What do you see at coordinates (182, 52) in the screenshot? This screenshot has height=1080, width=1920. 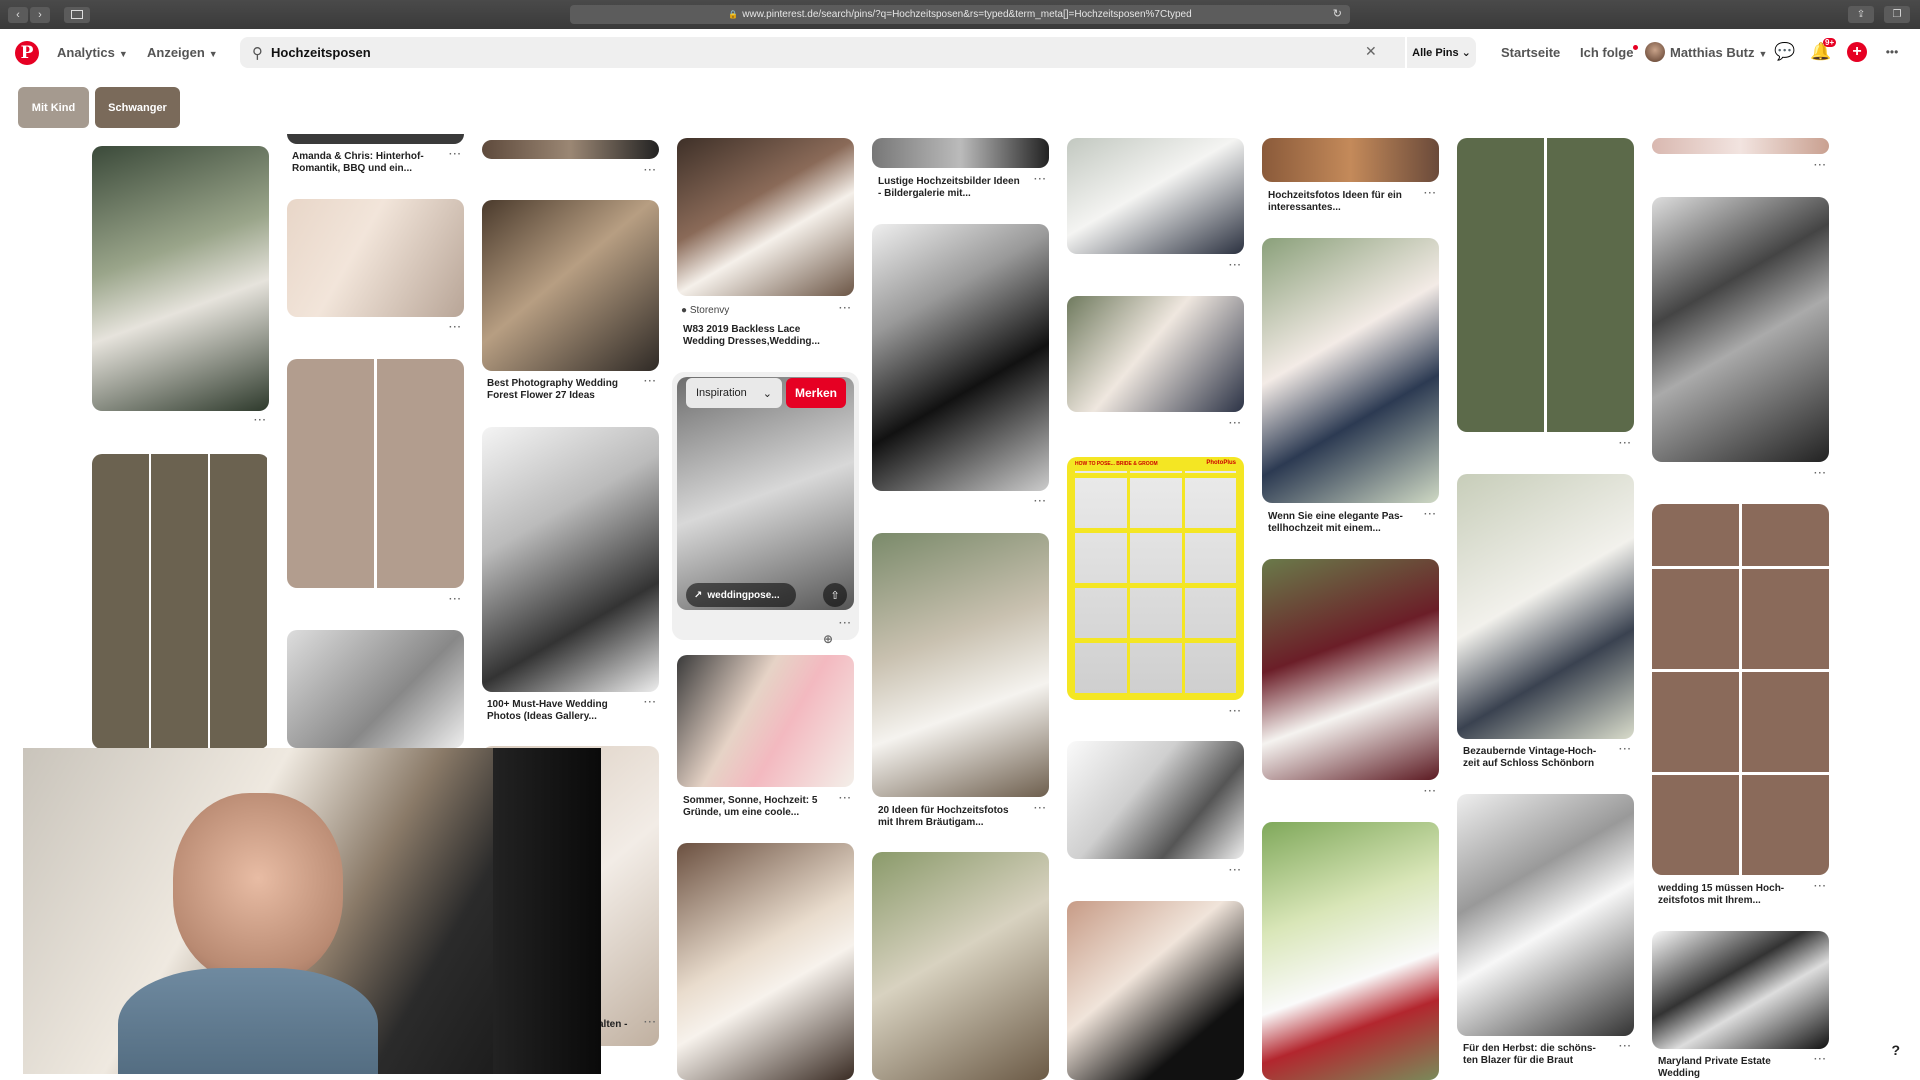 I see `ads-menu: Anzeigen ▼` at bounding box center [182, 52].